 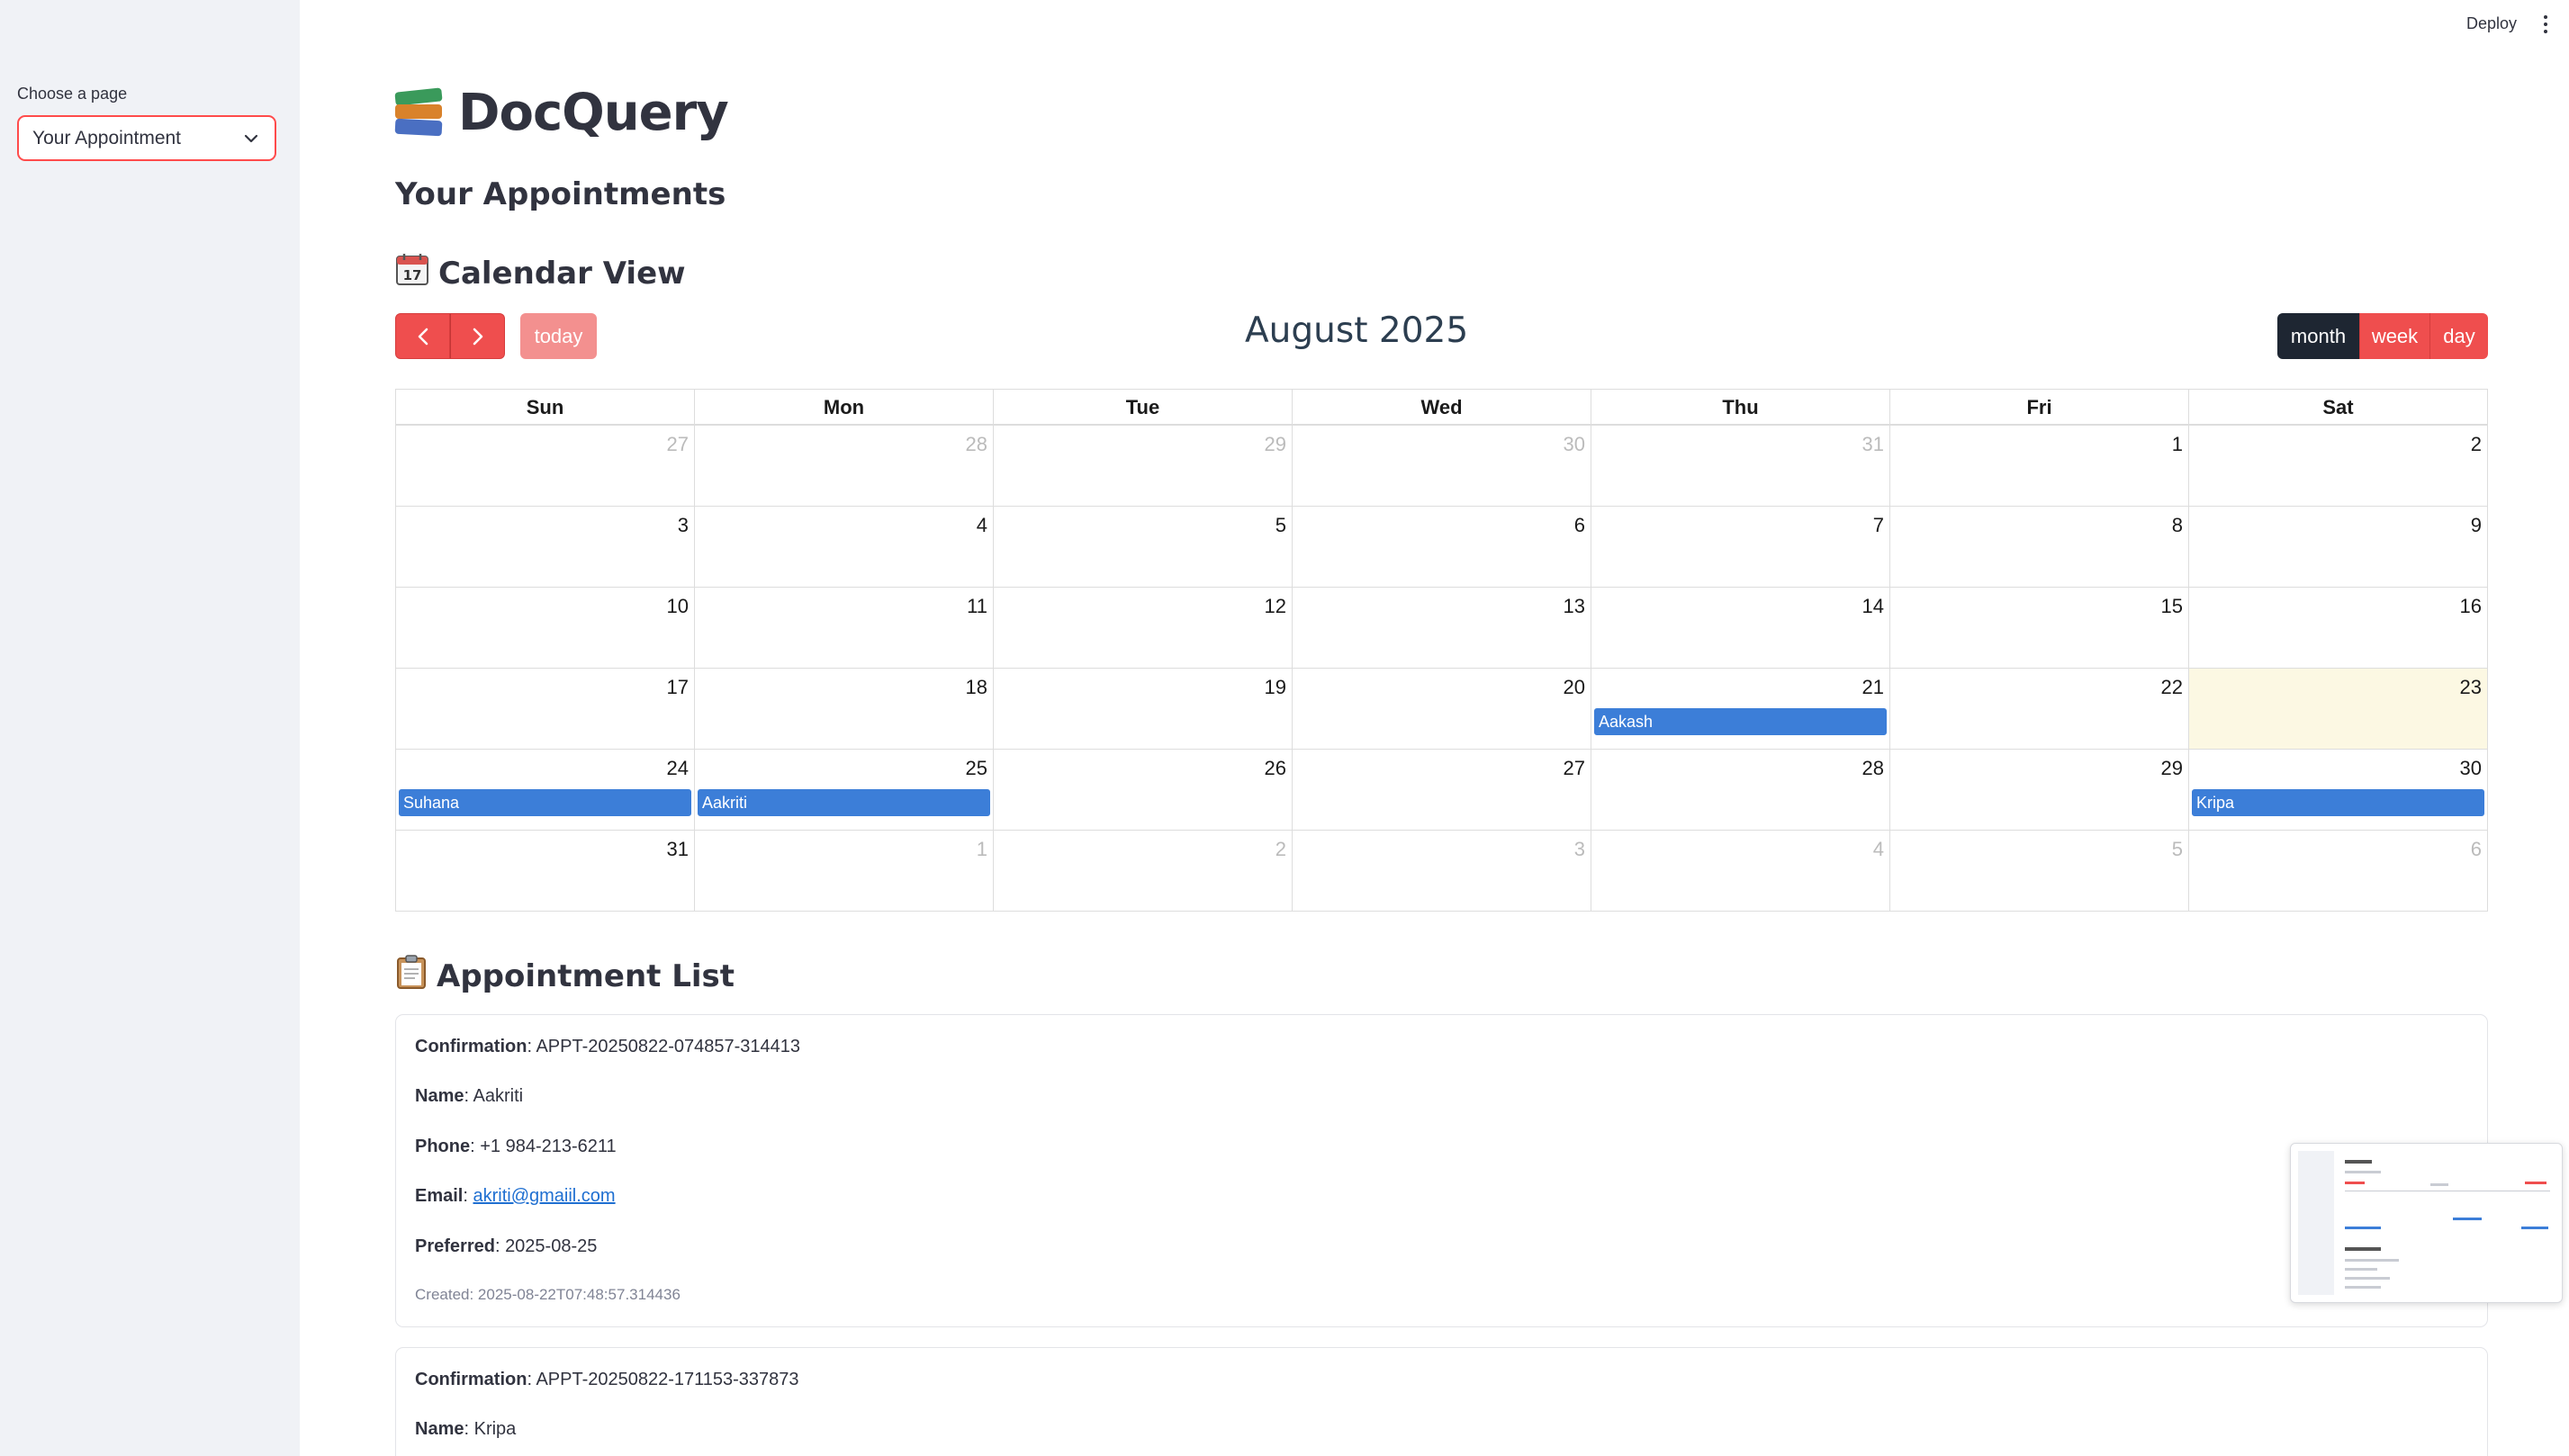 I want to click on calendar-week-row: 17 18 19 20 21 Aakash 22 23, so click(x=1441, y=709).